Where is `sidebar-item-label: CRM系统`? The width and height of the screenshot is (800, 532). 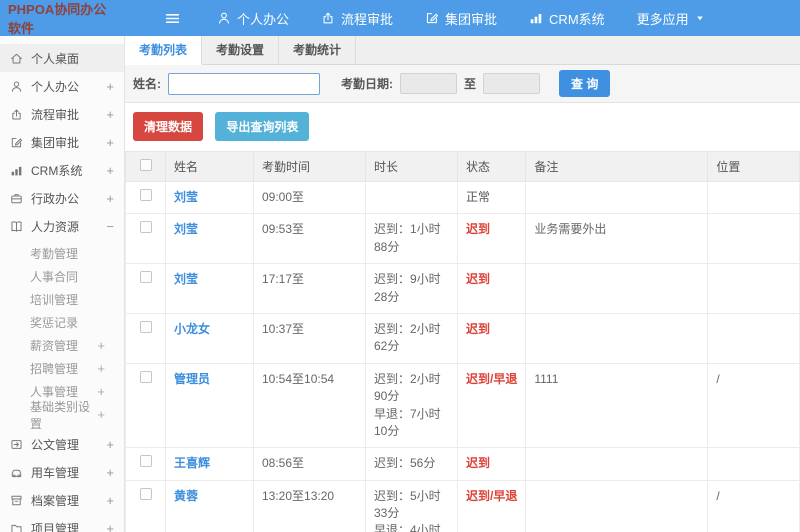
sidebar-item-label: CRM系统 is located at coordinates (57, 170).